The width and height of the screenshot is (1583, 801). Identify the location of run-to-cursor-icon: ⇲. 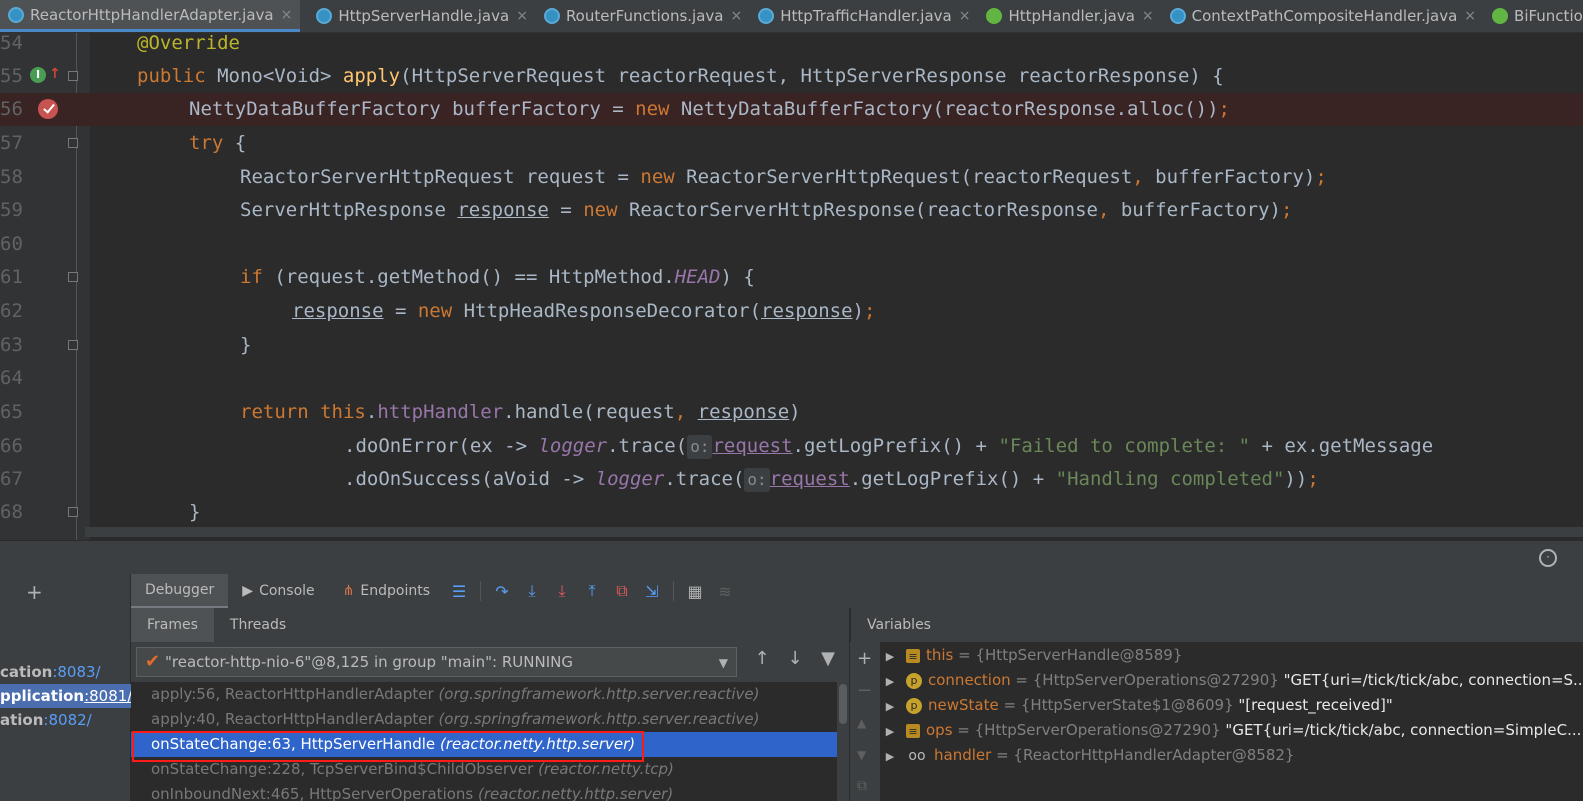
(652, 591).